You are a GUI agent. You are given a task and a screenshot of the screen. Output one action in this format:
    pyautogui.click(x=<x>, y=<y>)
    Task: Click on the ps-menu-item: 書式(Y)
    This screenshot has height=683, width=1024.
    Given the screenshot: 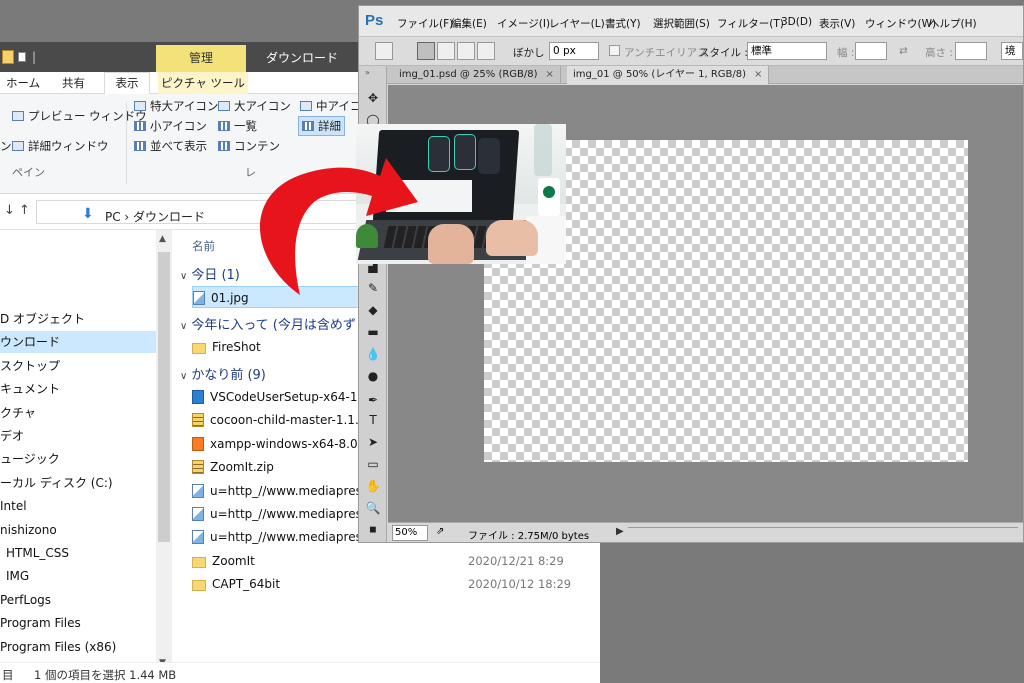 What is the action you would take?
    pyautogui.click(x=623, y=23)
    